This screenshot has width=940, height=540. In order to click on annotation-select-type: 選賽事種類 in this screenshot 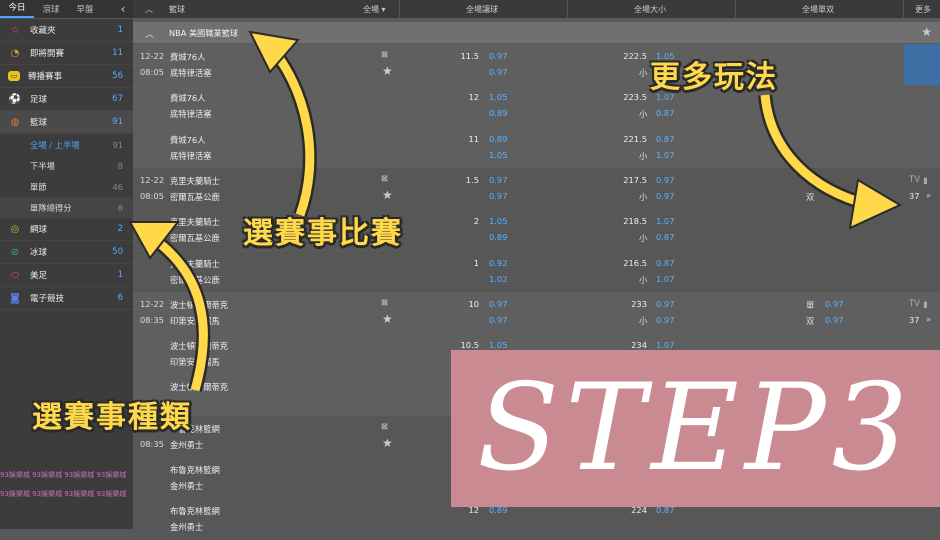, I will do `click(112, 417)`.